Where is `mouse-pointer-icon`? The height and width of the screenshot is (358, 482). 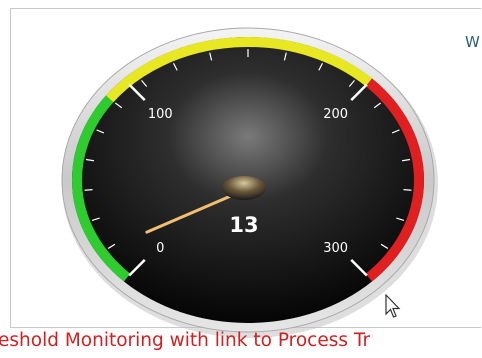
mouse-pointer-icon is located at coordinates (393, 306).